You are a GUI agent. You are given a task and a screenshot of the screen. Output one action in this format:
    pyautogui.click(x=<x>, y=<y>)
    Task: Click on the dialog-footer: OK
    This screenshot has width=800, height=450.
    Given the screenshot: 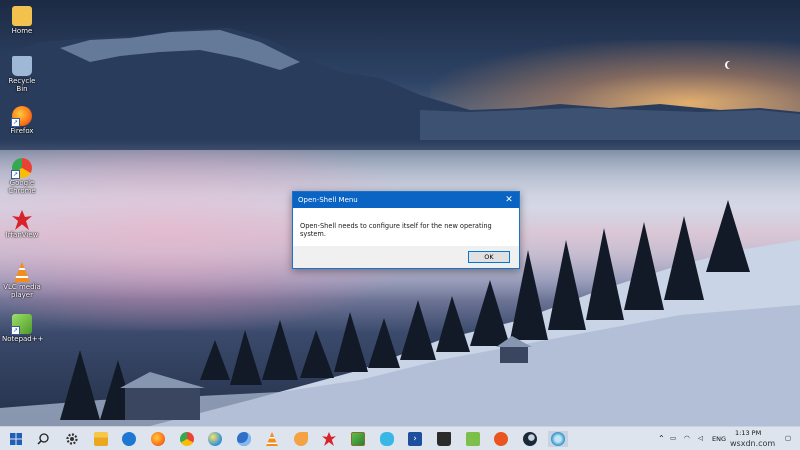 What is the action you would take?
    pyautogui.click(x=406, y=257)
    